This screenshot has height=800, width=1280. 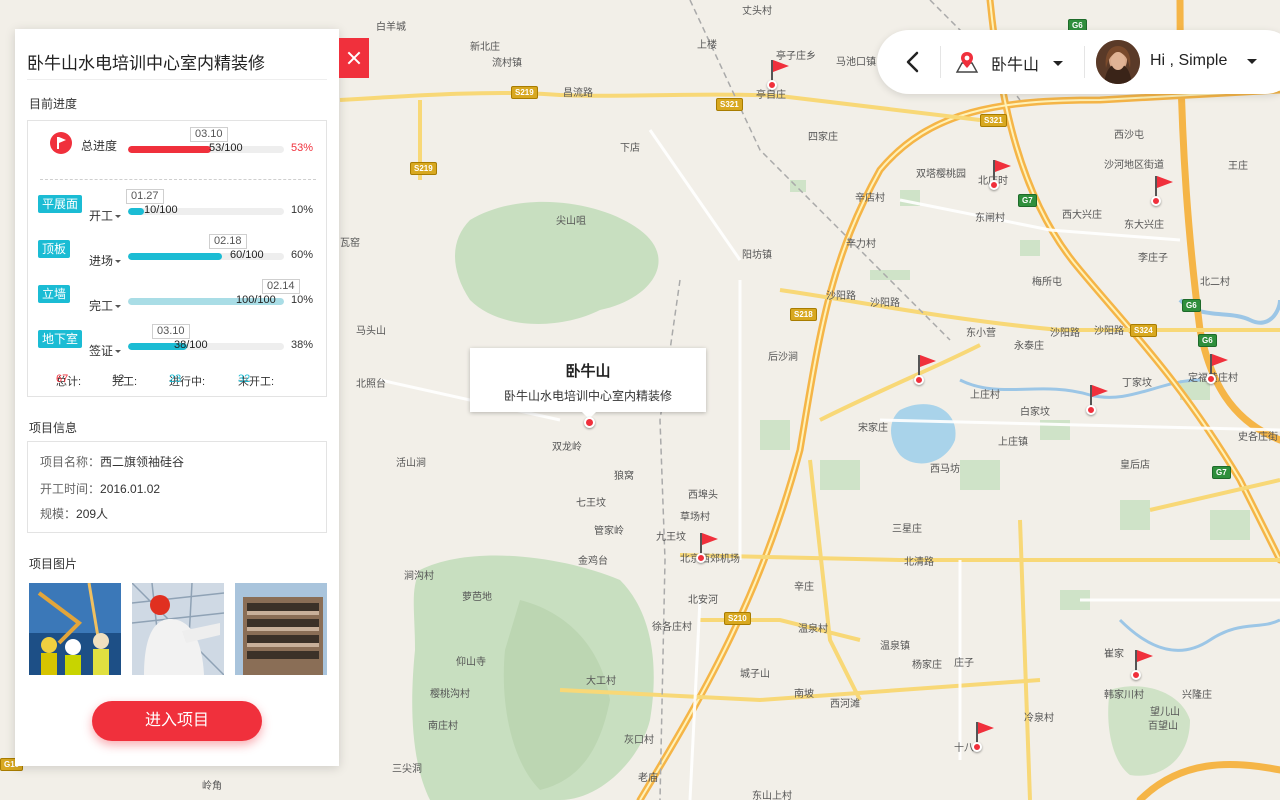 What do you see at coordinates (1238, 166) in the screenshot?
I see `map-place-label: 王庄` at bounding box center [1238, 166].